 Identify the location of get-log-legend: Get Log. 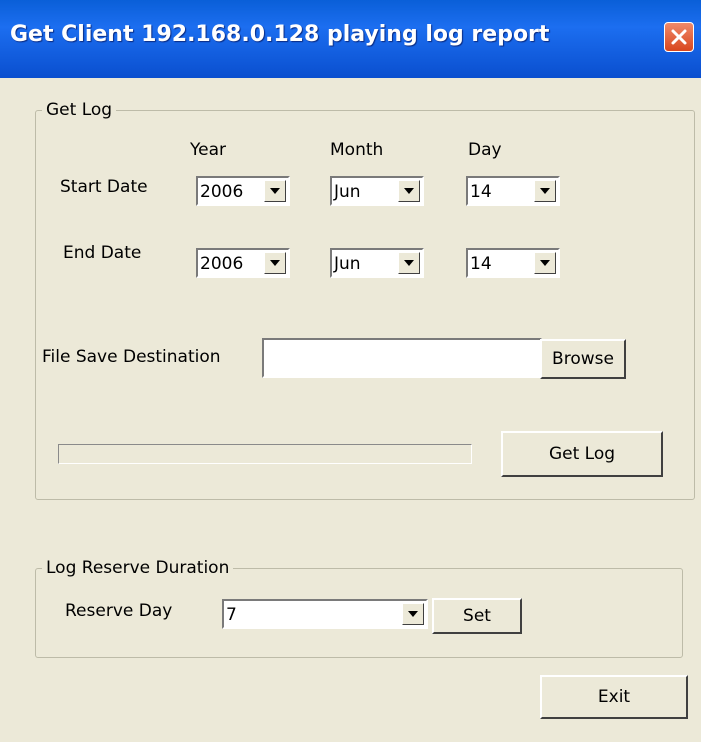
(79, 110).